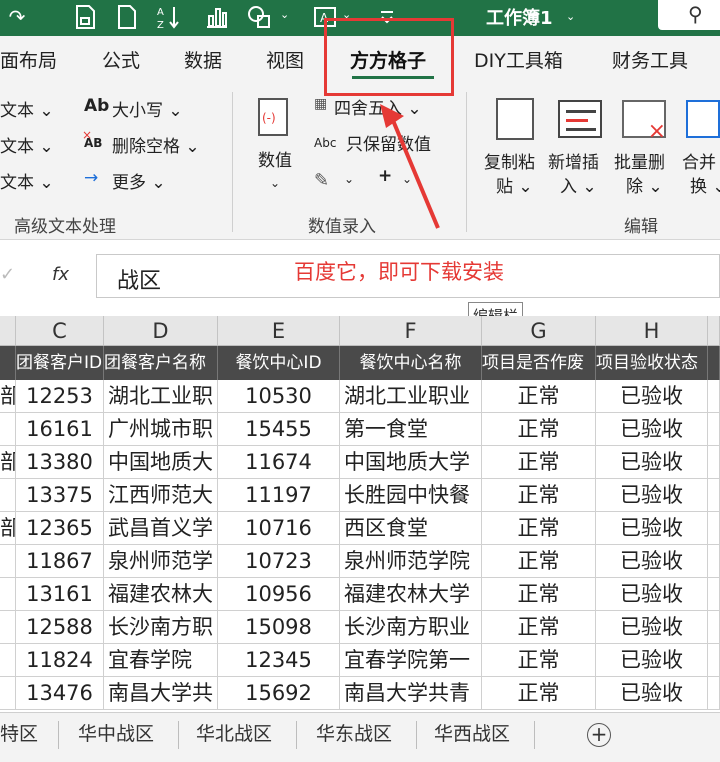 The image size is (720, 762). Describe the element at coordinates (714, 331) in the screenshot. I see `col-header-i` at that location.